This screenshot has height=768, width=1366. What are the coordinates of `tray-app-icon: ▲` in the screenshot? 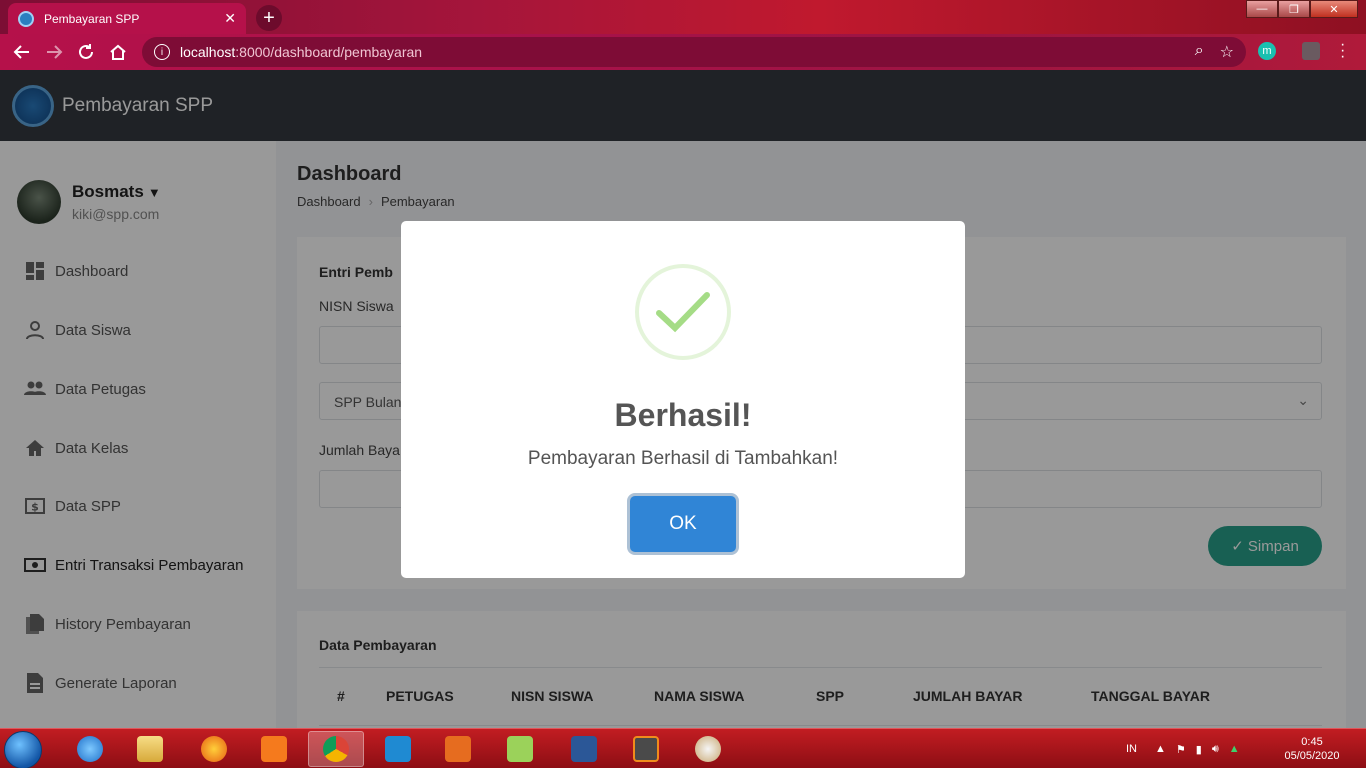 It's located at (1234, 749).